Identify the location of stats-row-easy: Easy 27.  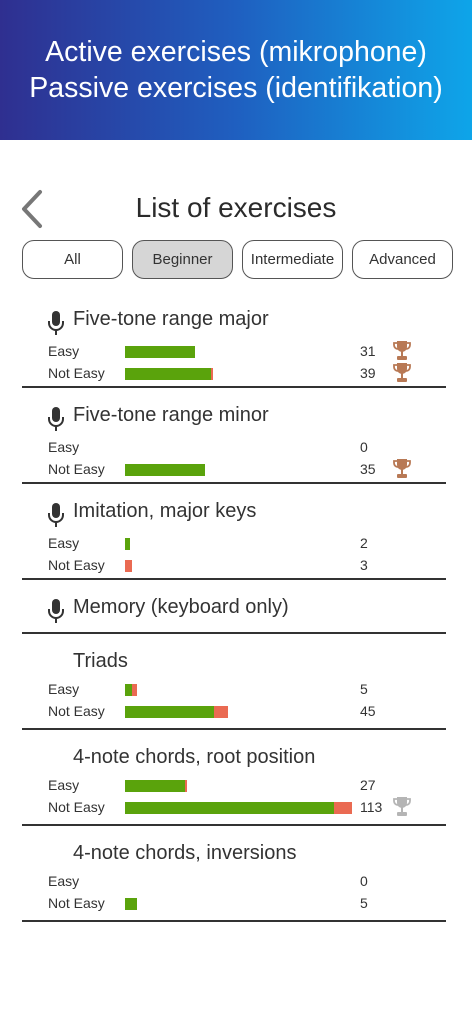
(234, 785).